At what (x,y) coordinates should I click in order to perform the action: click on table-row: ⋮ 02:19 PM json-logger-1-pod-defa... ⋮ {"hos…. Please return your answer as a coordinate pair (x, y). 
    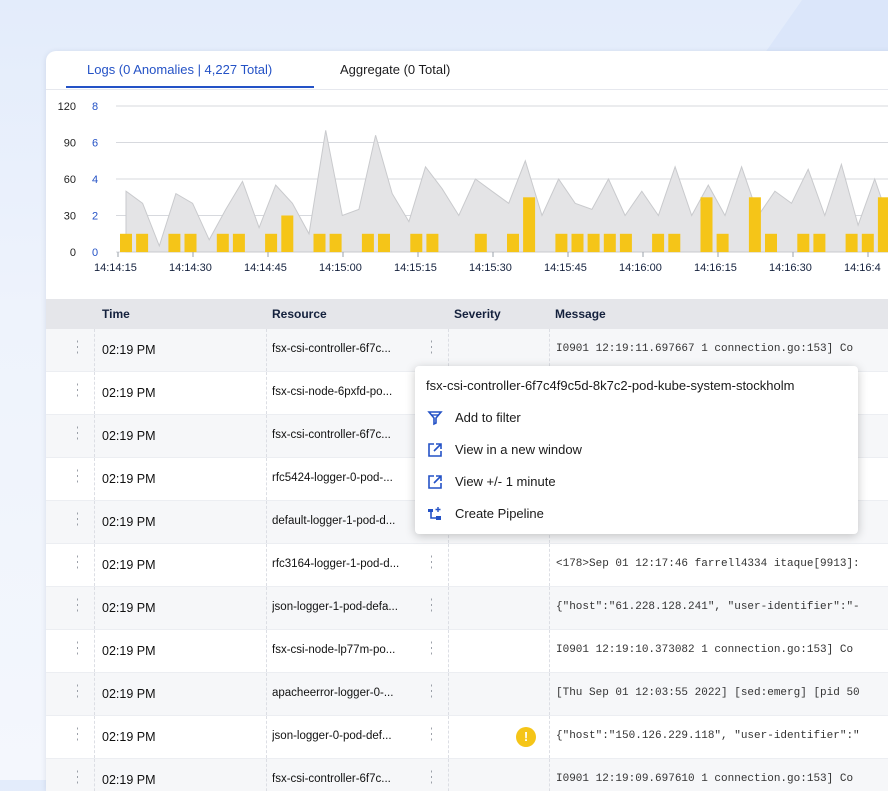
    Looking at the image, I should click on (467, 608).